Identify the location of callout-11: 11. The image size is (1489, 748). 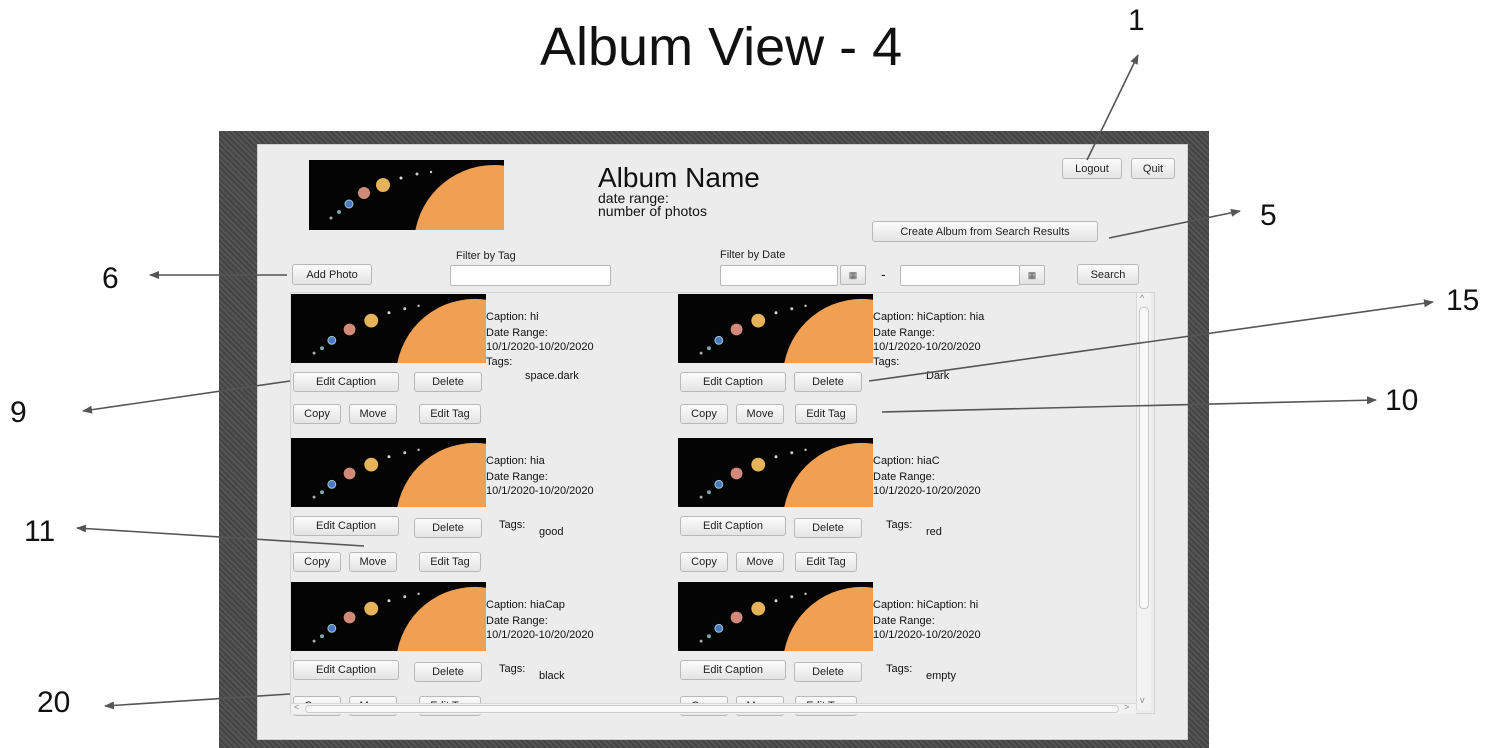
(40, 531).